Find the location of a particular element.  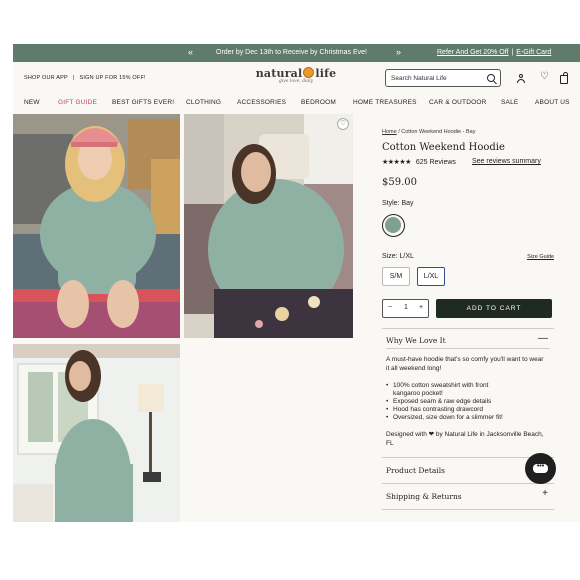

favorite-heart-icon: ♡ is located at coordinates (343, 124).